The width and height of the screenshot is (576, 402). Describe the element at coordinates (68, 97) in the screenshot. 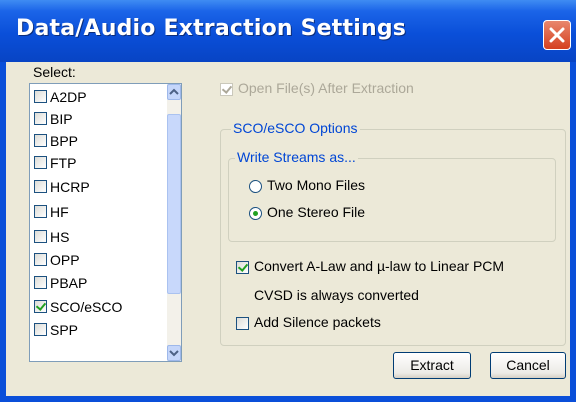

I see `list-item-label: A2DP` at that location.